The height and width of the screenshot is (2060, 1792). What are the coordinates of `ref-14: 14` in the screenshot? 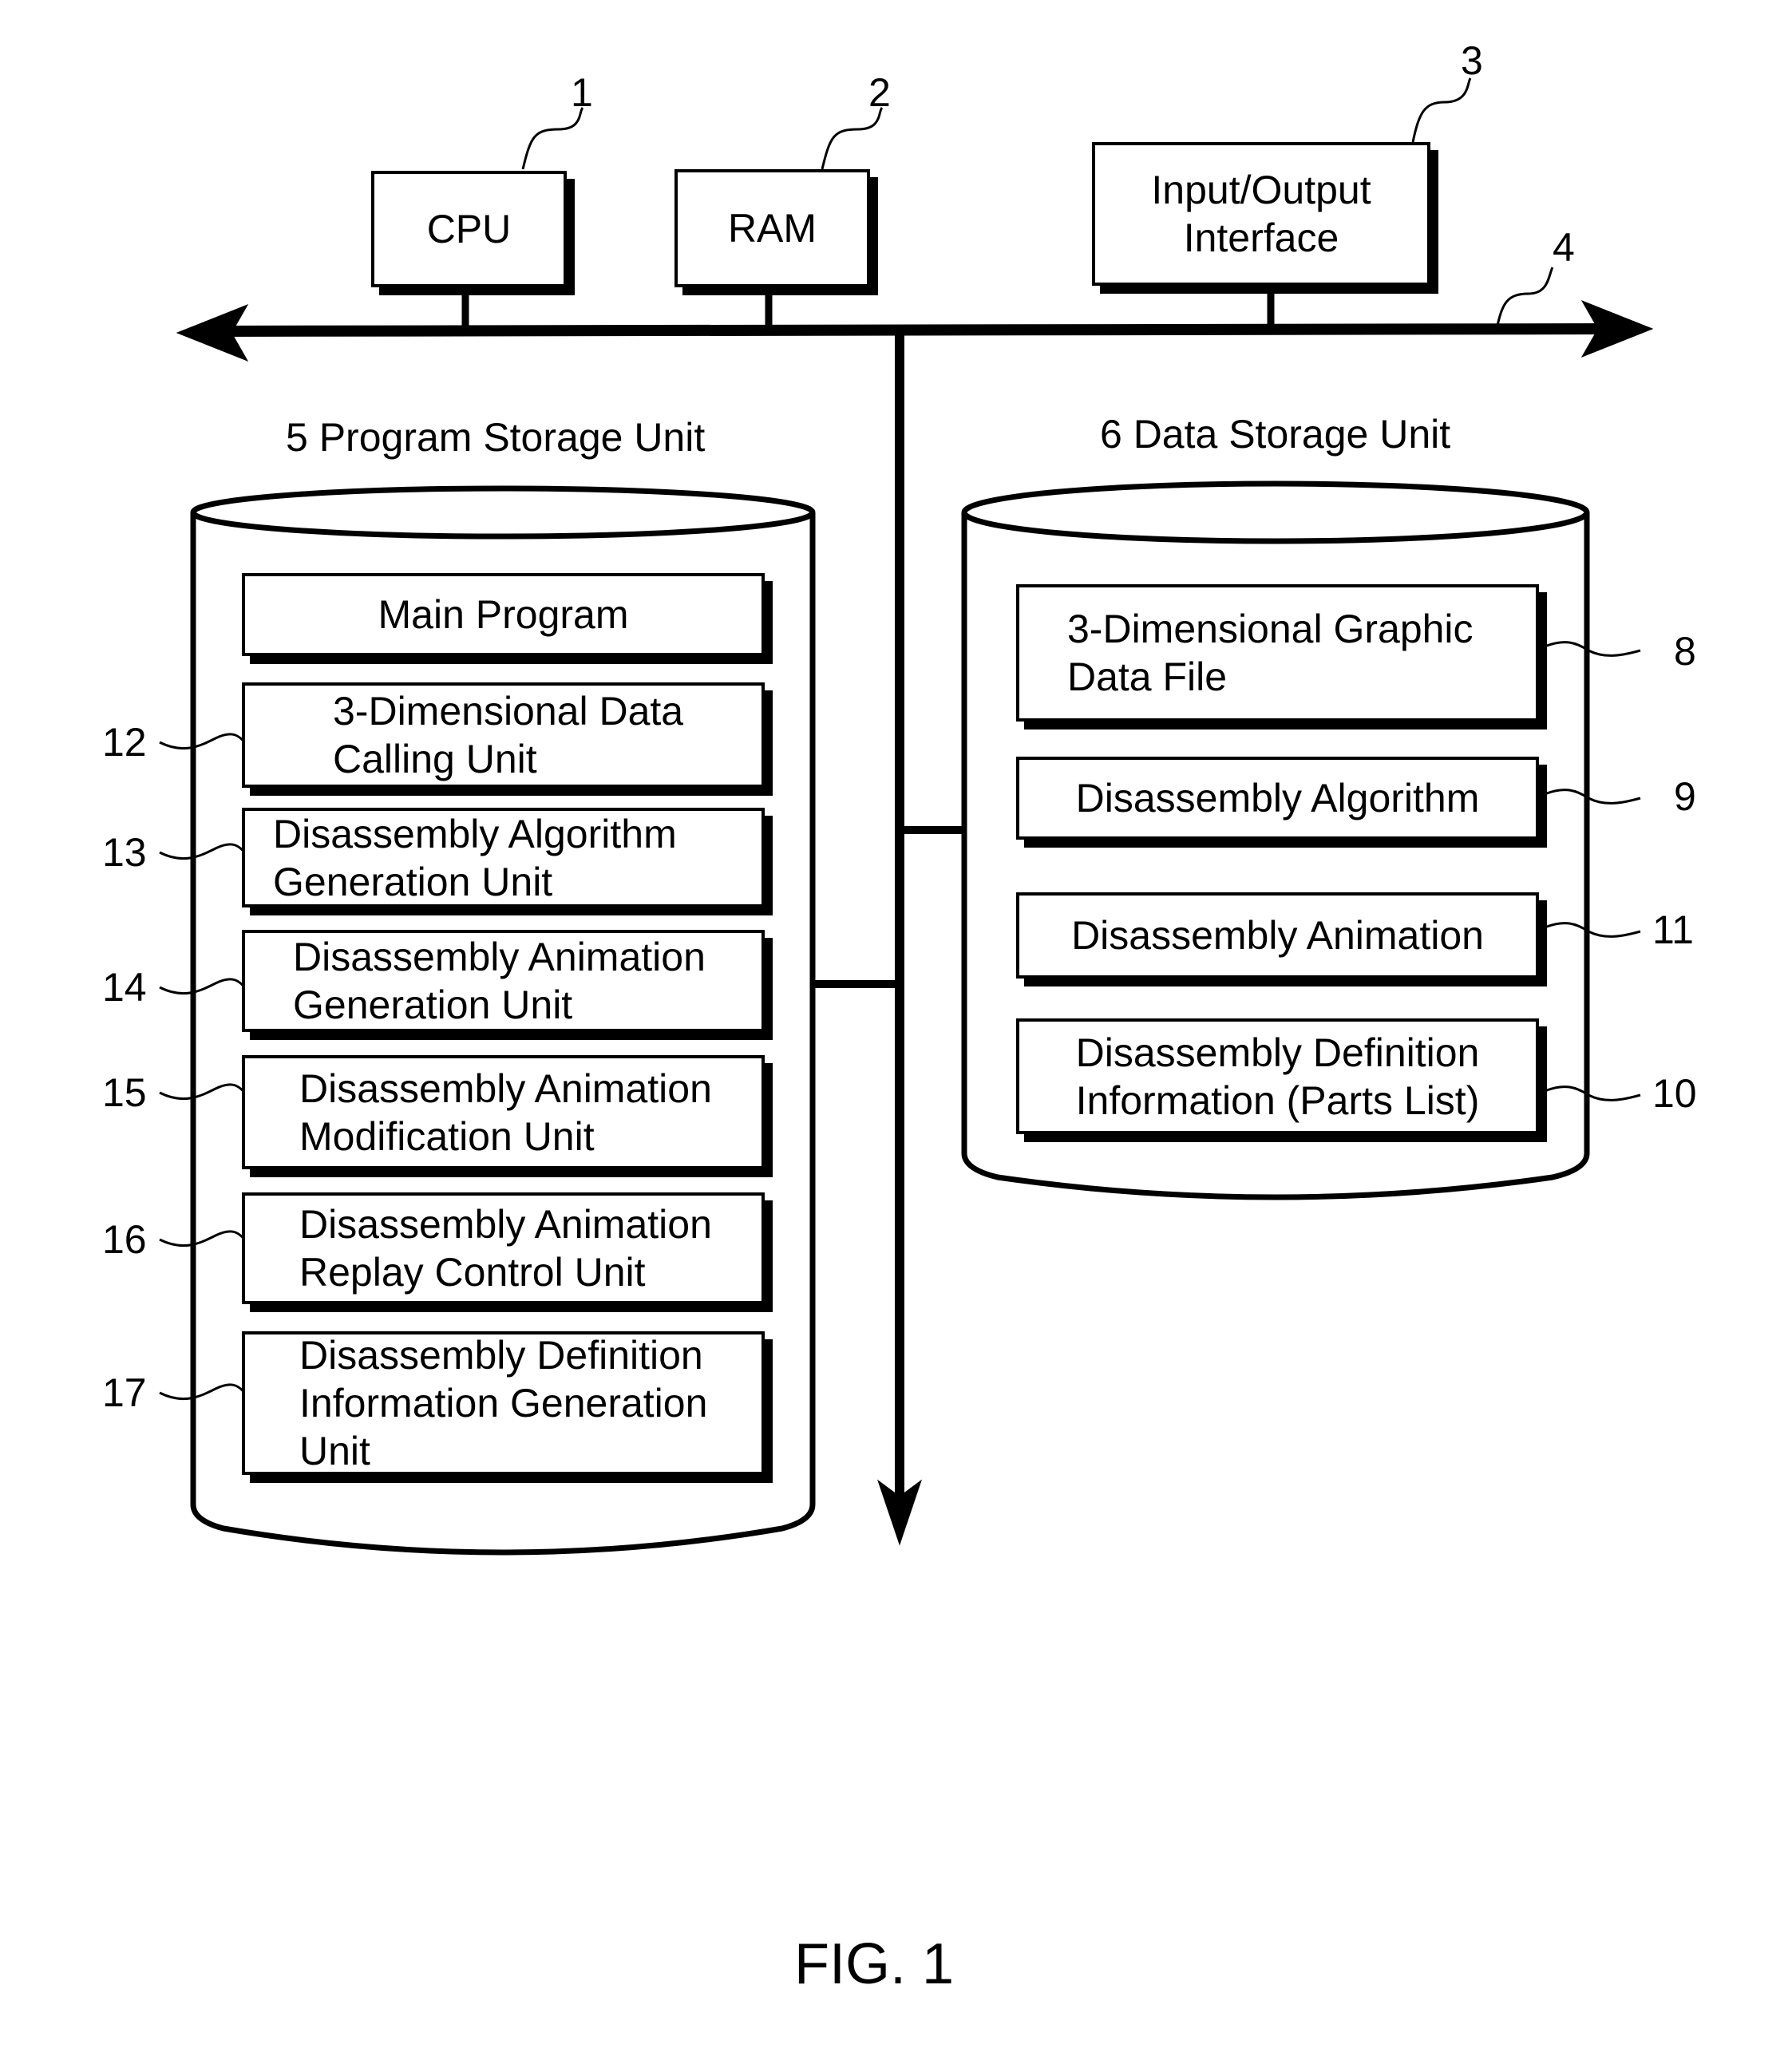 It's located at (124, 987).